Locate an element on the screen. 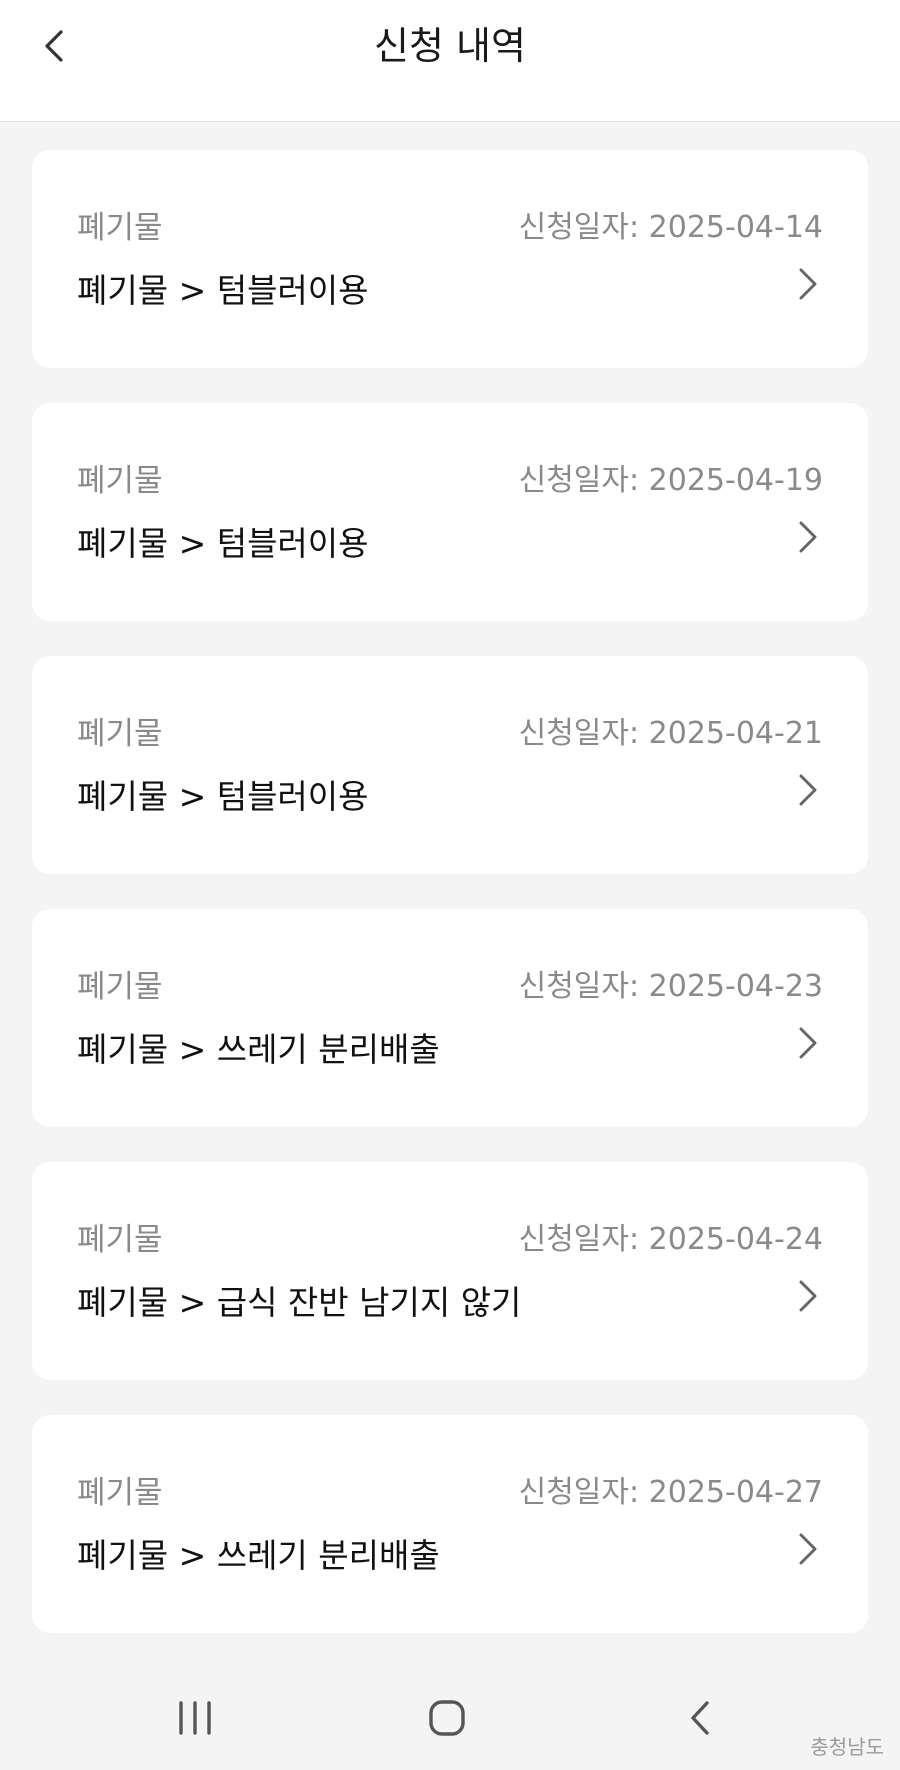  system-navigation-bar: 충청남도 is located at coordinates (450, 1718).